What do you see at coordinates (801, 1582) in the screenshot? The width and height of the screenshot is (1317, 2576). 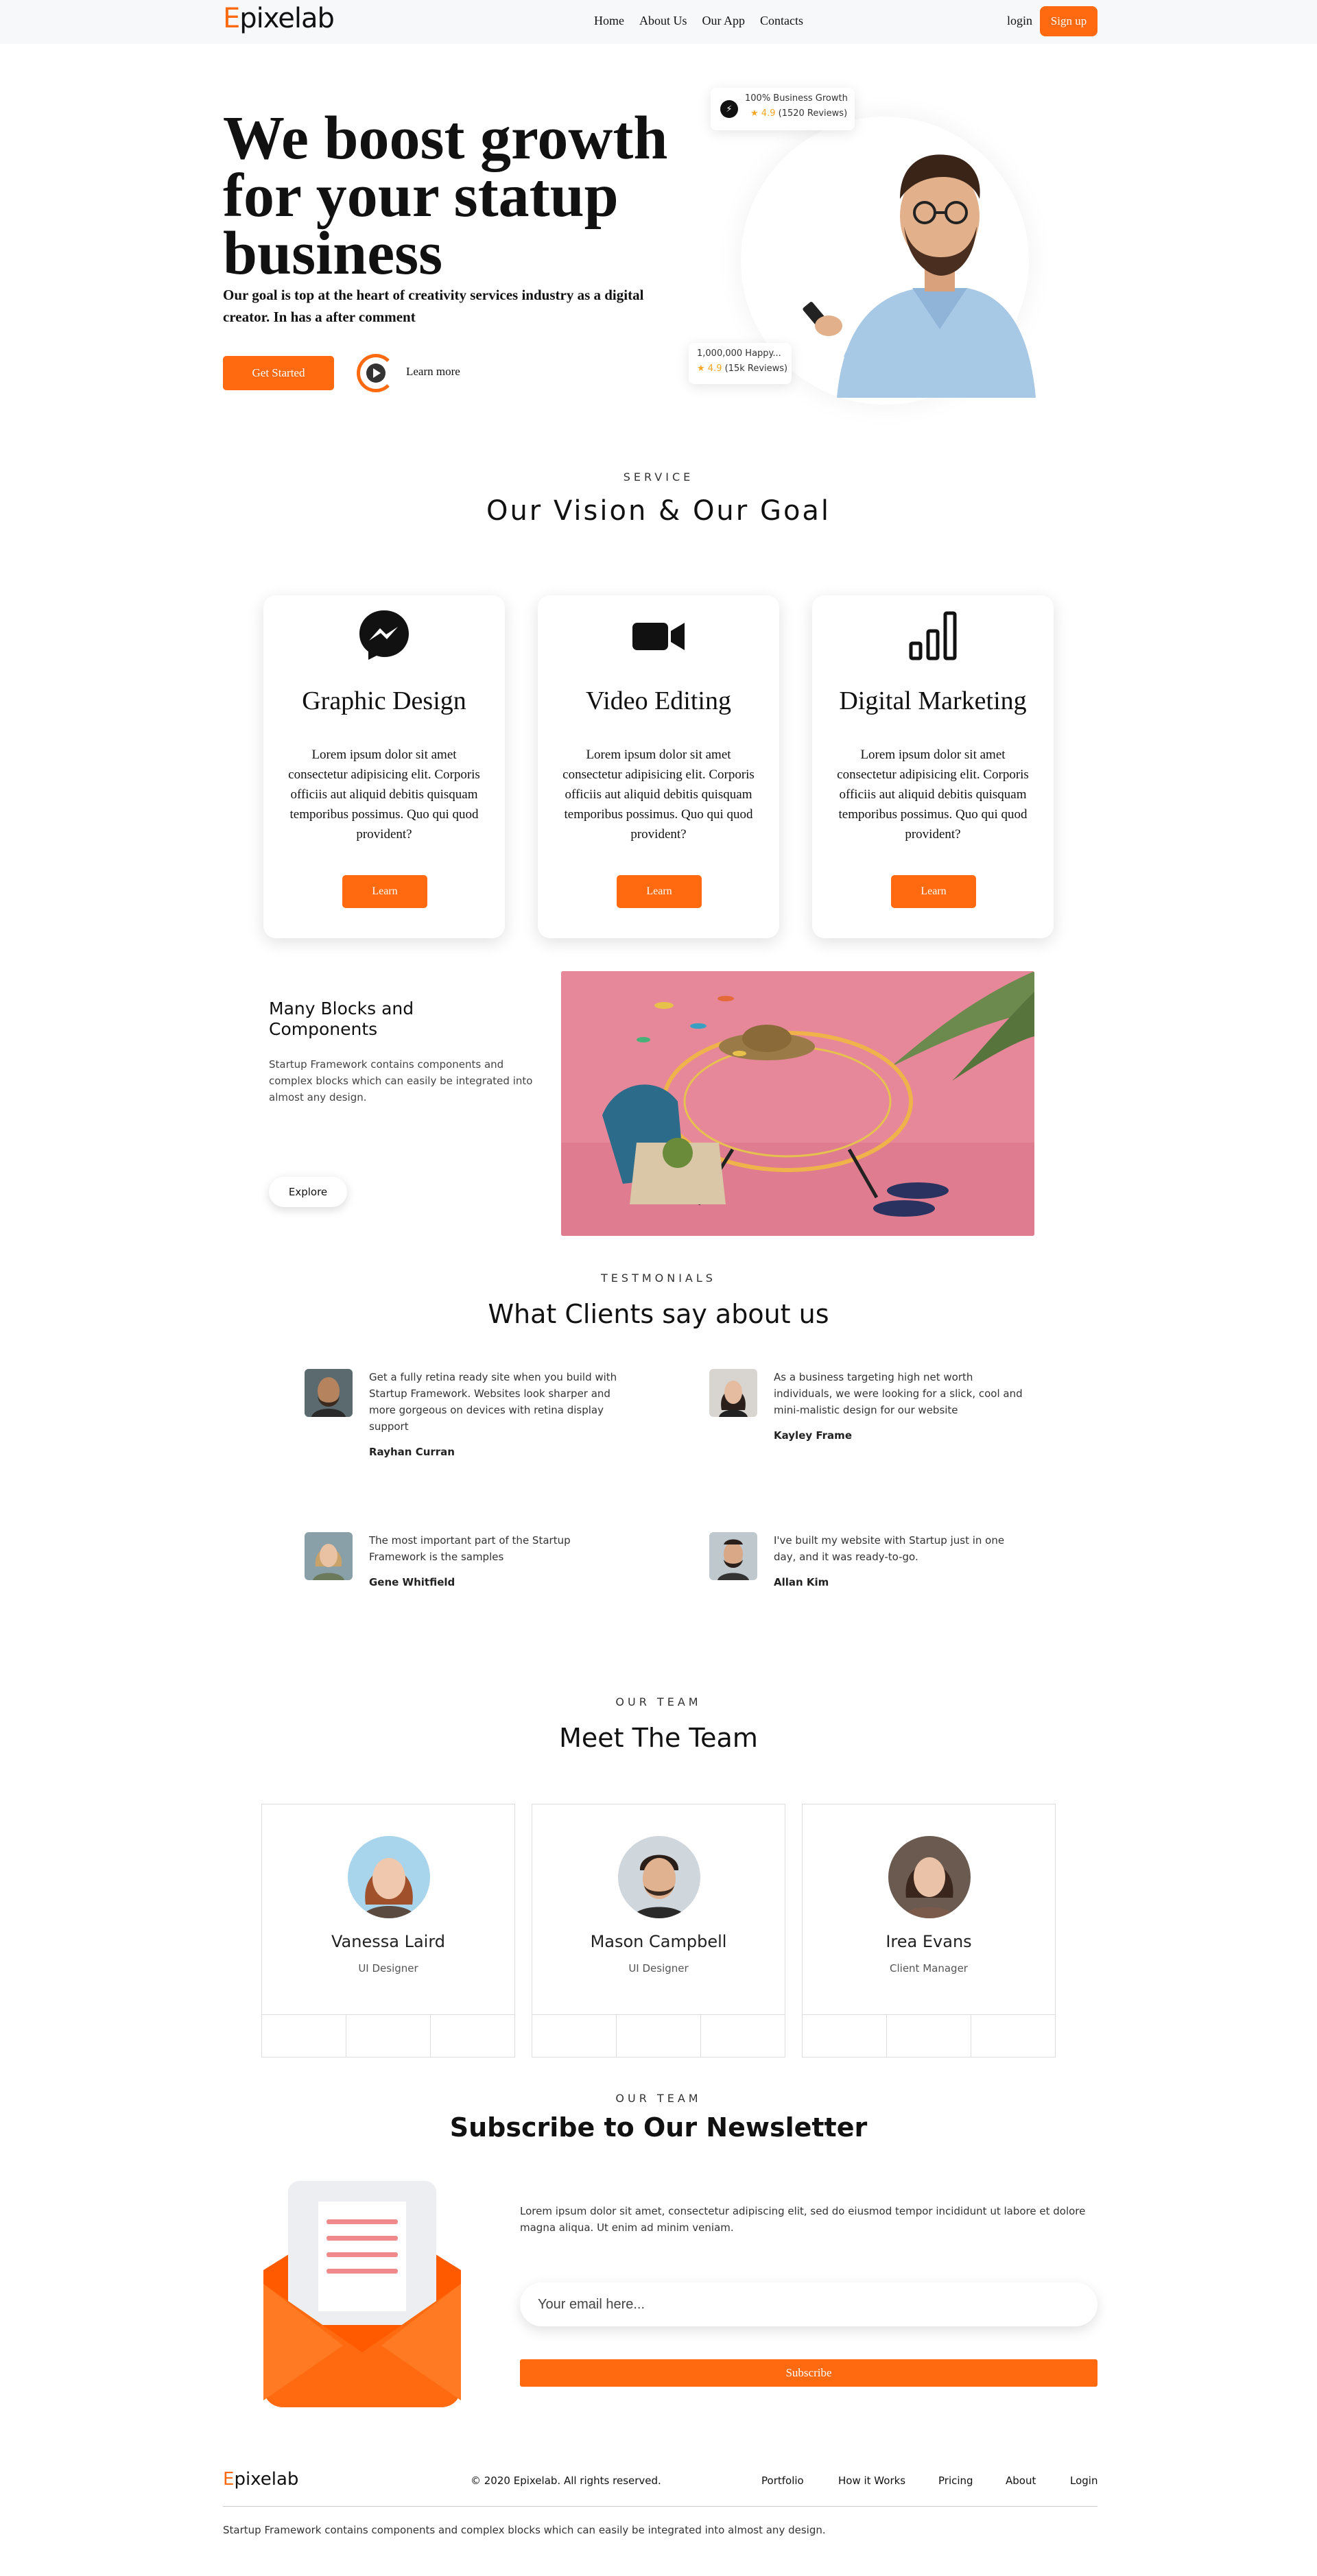 I see `testimonial-name: Allan Kim` at bounding box center [801, 1582].